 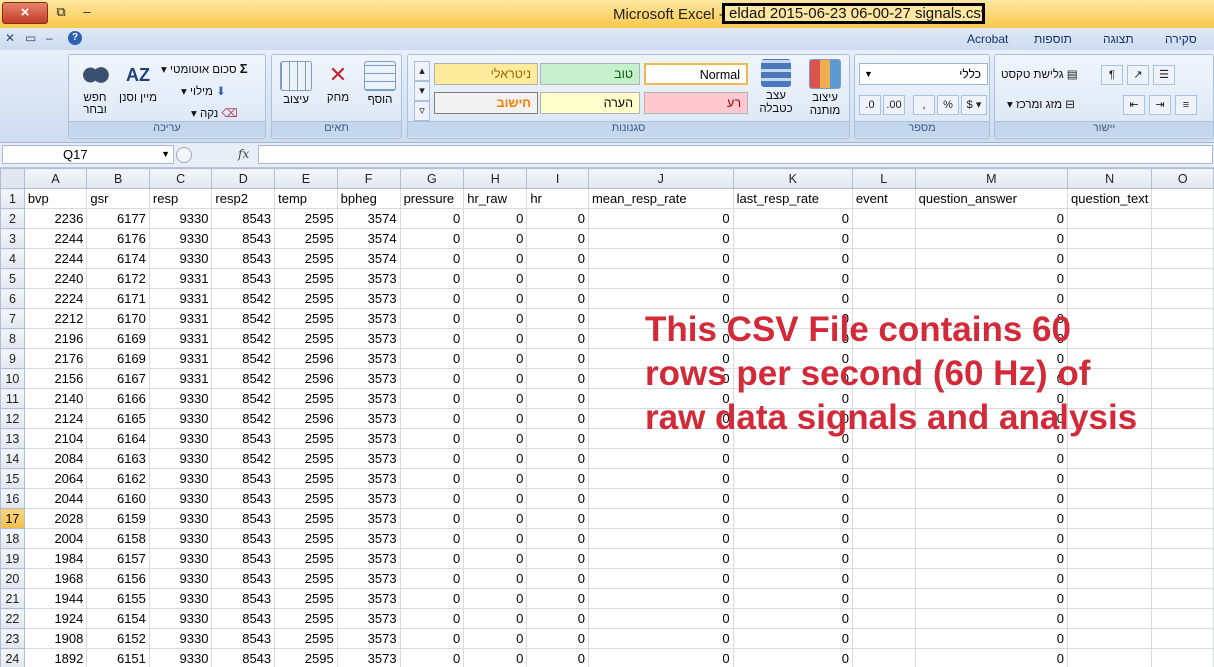 I want to click on header-cell: bpheg, so click(x=368, y=198).